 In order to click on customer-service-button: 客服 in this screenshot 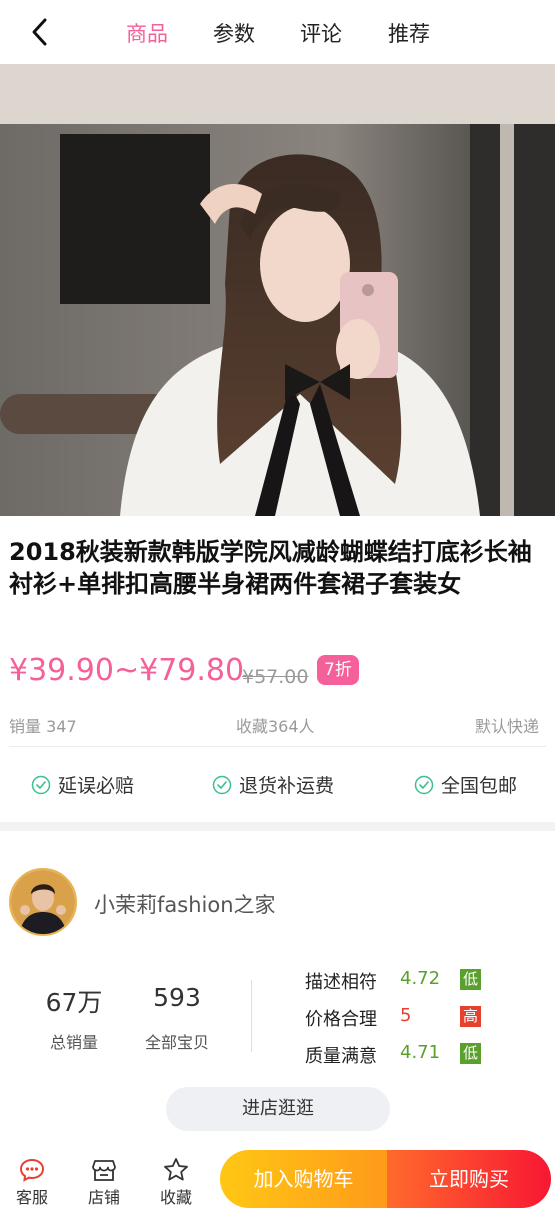, I will do `click(32, 1178)`.